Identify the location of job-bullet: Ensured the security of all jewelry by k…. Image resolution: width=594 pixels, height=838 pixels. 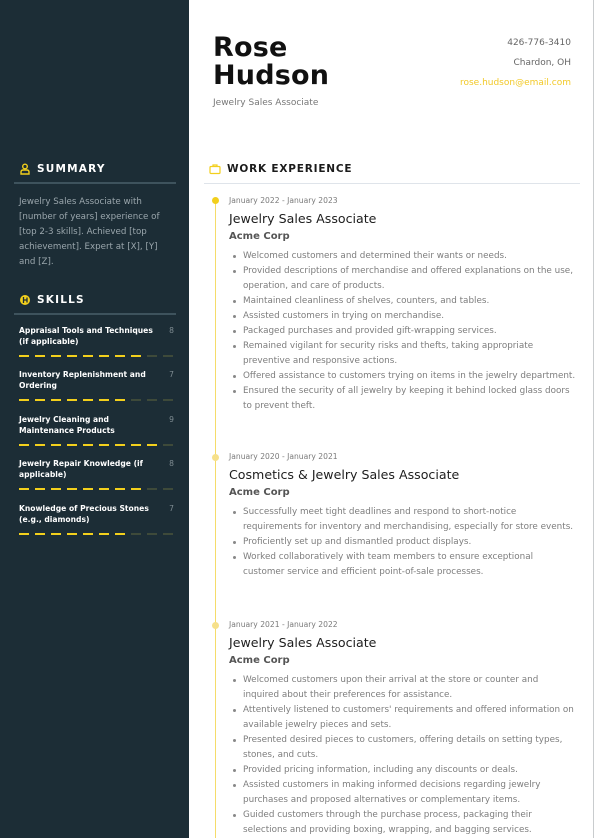
(405, 399).